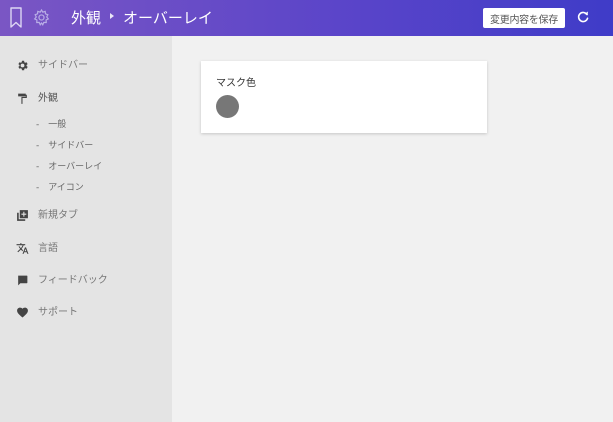 The height and width of the screenshot is (422, 613). What do you see at coordinates (63, 65) in the screenshot?
I see `sidebar-item-label: サイドバー` at bounding box center [63, 65].